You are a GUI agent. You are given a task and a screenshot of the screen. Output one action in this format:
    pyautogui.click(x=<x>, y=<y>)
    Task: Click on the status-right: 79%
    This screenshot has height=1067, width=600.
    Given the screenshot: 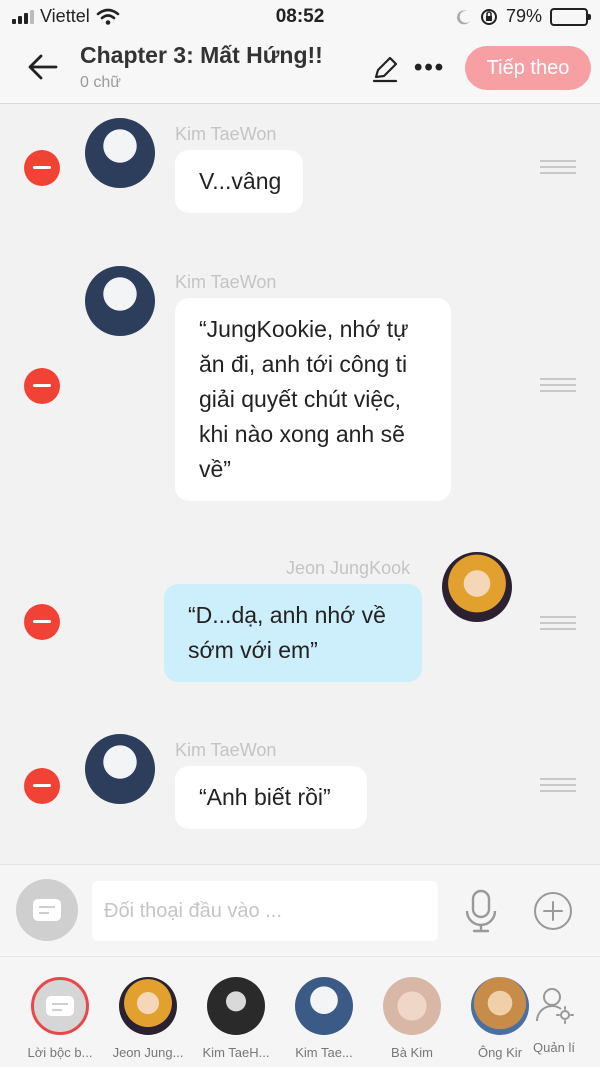 What is the action you would take?
    pyautogui.click(x=523, y=16)
    